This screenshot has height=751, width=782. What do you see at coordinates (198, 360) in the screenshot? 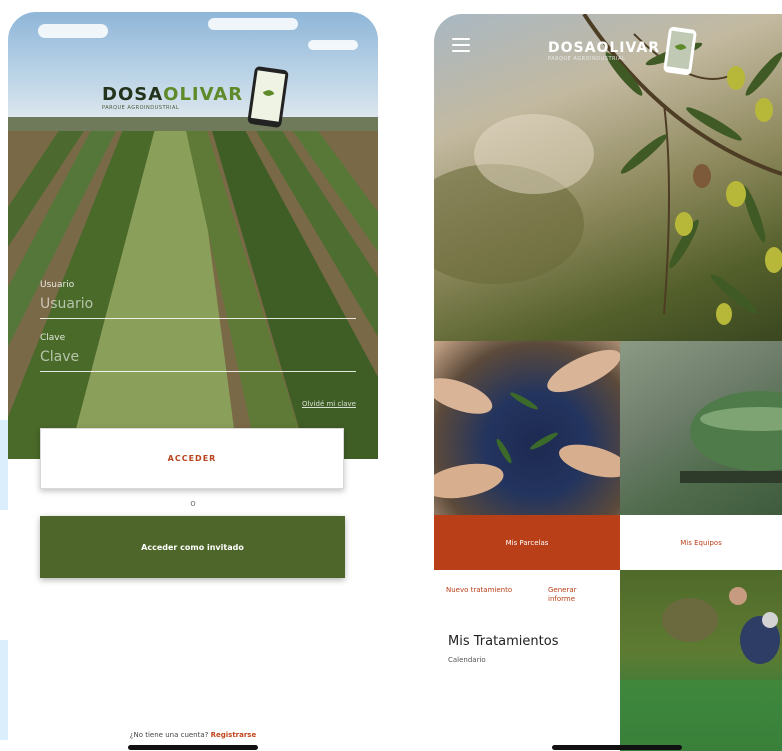
I see `password-field` at bounding box center [198, 360].